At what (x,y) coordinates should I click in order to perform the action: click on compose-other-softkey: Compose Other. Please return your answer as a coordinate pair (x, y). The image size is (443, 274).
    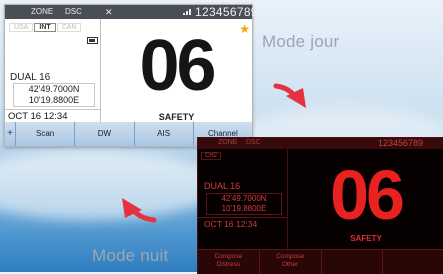
    Looking at the image, I should click on (291, 262).